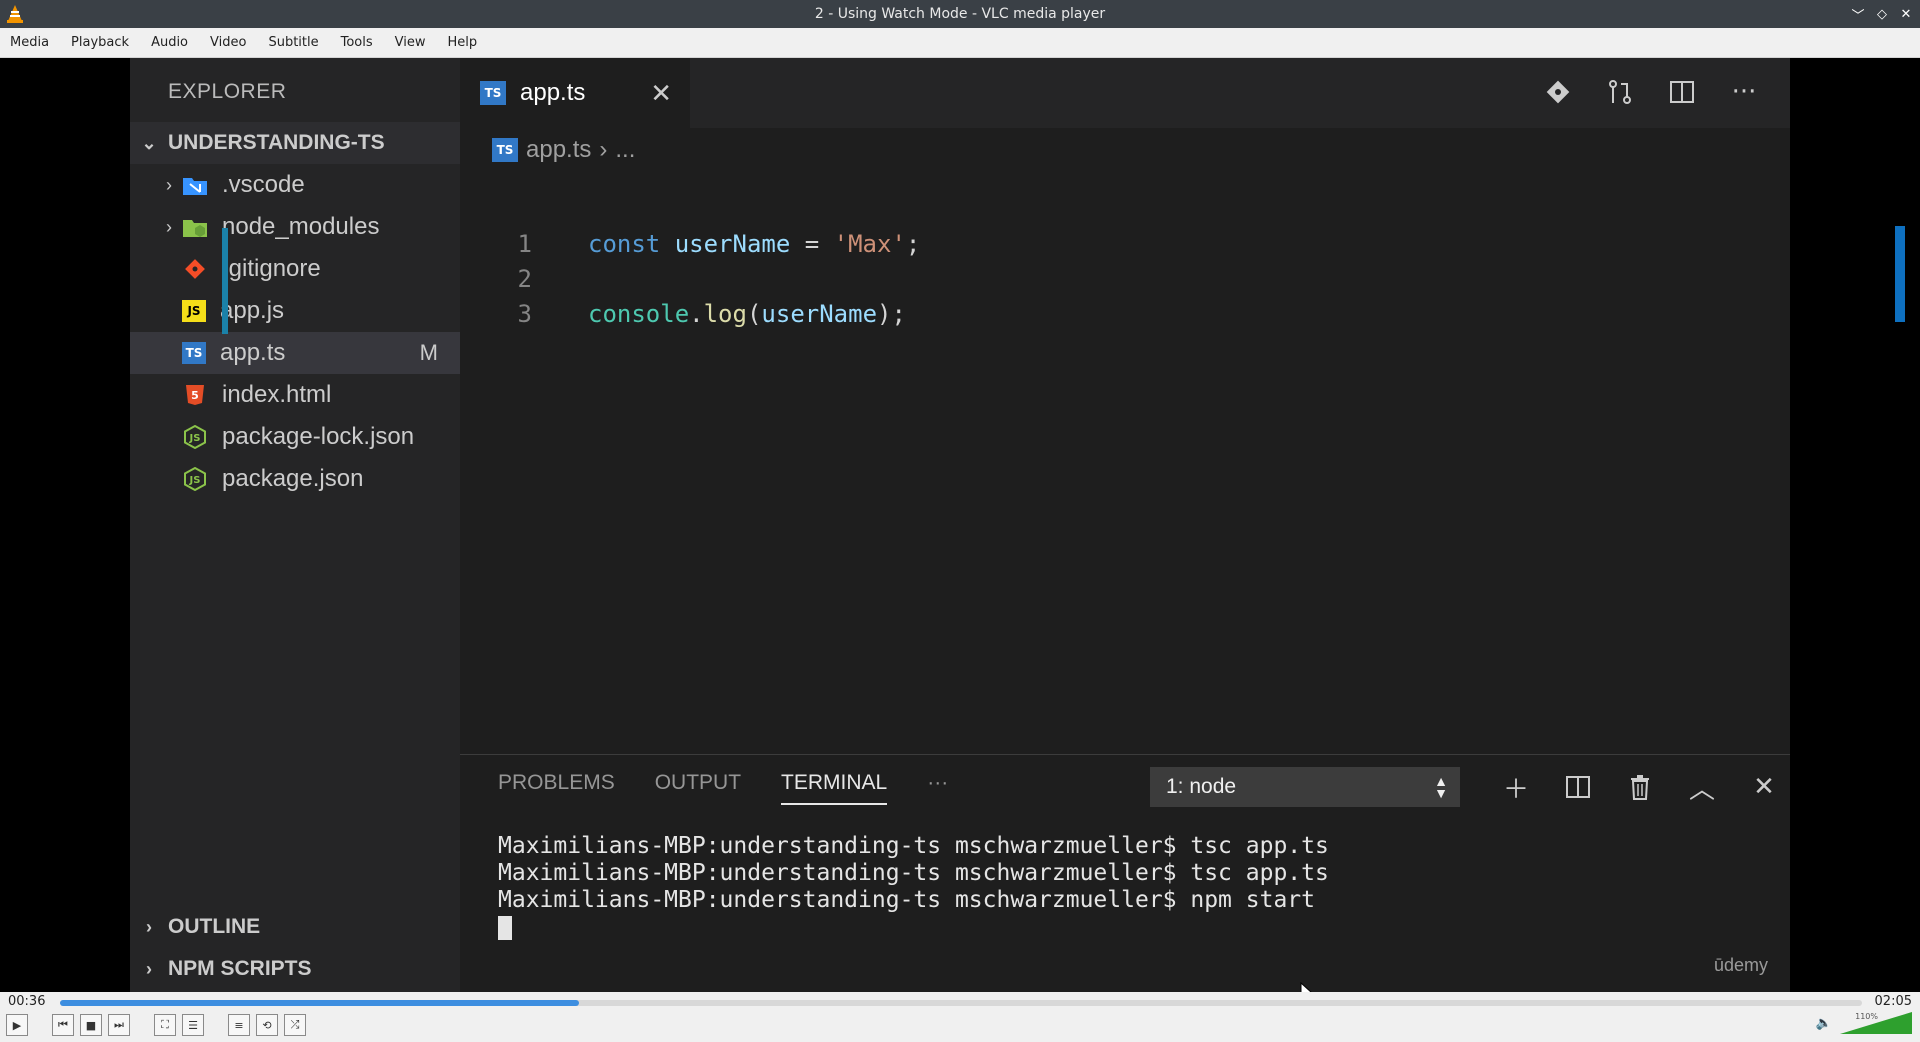 This screenshot has height=1042, width=1920. Describe the element at coordinates (295, 479) in the screenshot. I see `tree-item-package-json: JS package.json` at that location.